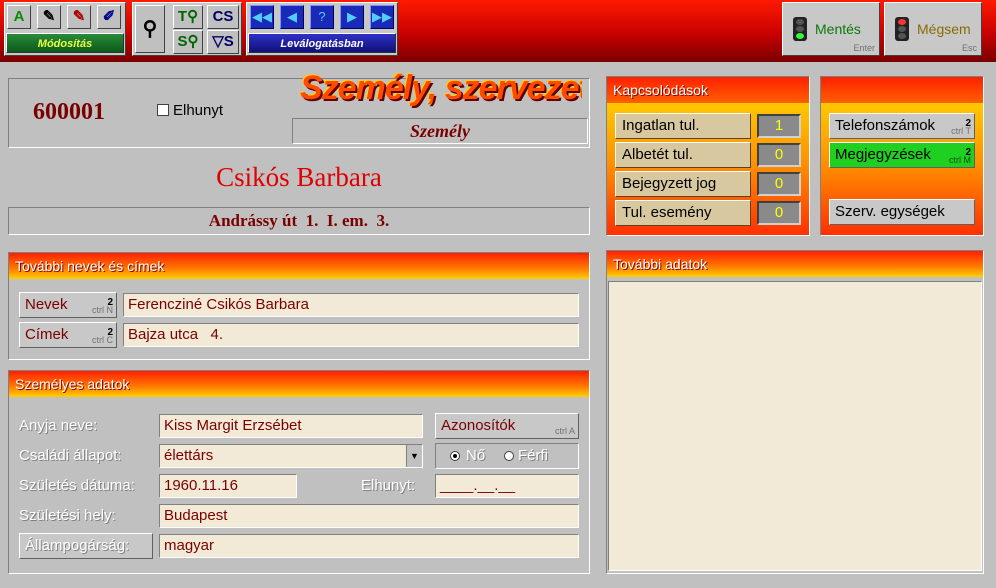  What do you see at coordinates (683, 213) in the screenshot?
I see `link-item-button: Tul. esemény` at bounding box center [683, 213].